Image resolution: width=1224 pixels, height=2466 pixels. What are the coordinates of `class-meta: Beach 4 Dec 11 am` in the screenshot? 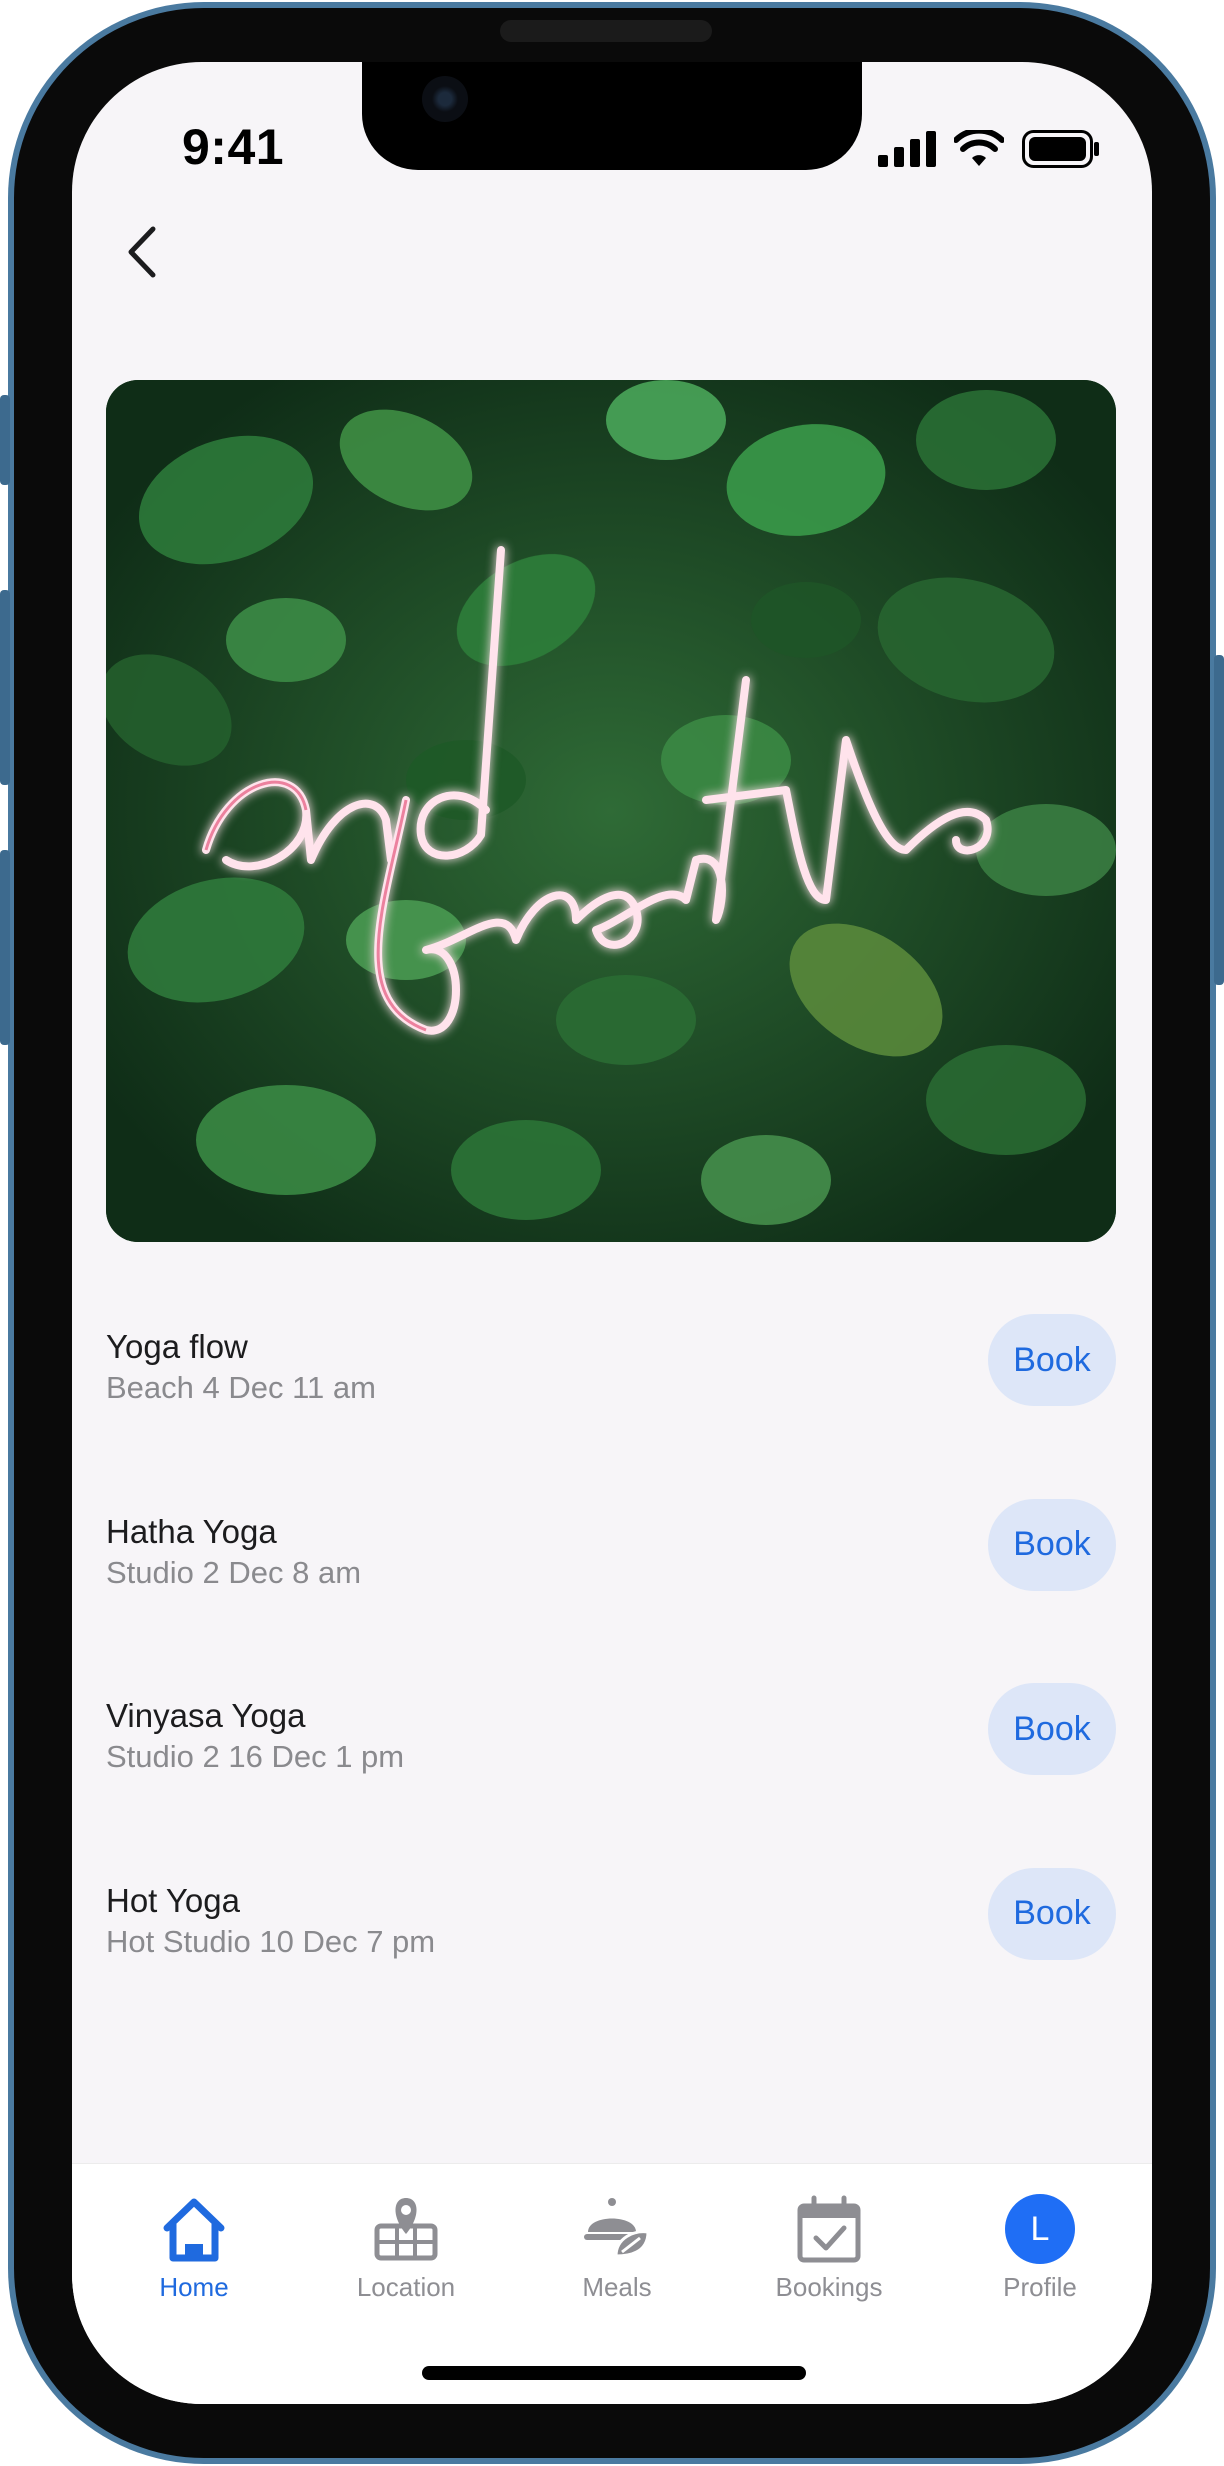 It's located at (241, 1387).